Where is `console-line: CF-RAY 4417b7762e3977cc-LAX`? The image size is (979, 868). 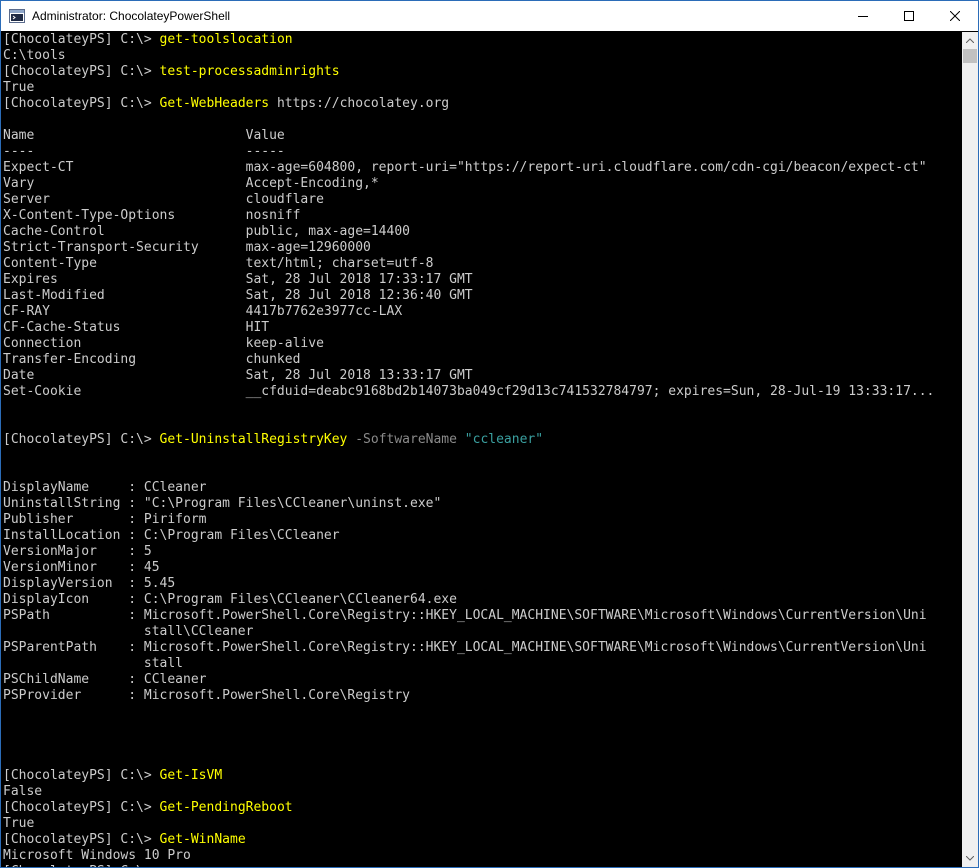 console-line: CF-RAY 4417b7762e3977cc-LAX is located at coordinates (482, 312).